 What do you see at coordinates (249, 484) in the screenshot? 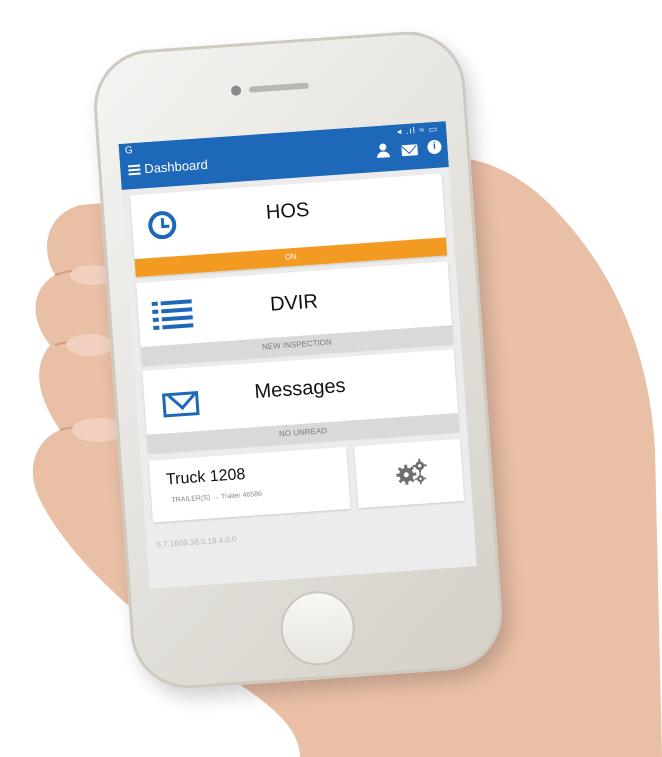
I see `vehicle-card: Truck 1208 TRAILER(S) → Trailer 46586` at bounding box center [249, 484].